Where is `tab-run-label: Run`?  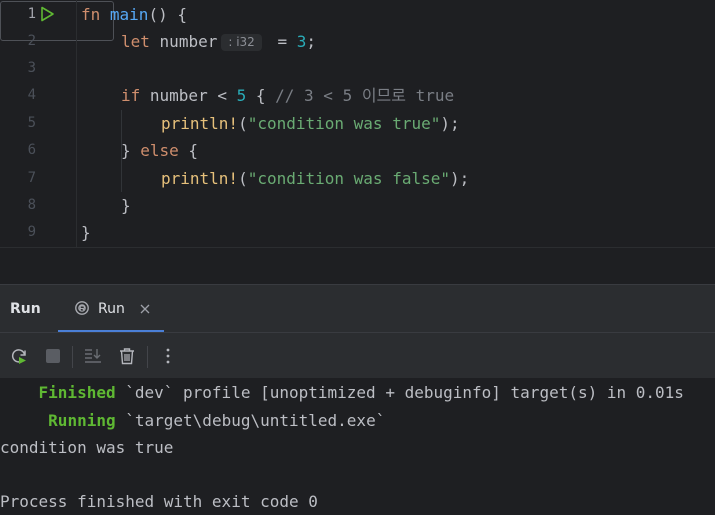 tab-run-label: Run is located at coordinates (111, 309).